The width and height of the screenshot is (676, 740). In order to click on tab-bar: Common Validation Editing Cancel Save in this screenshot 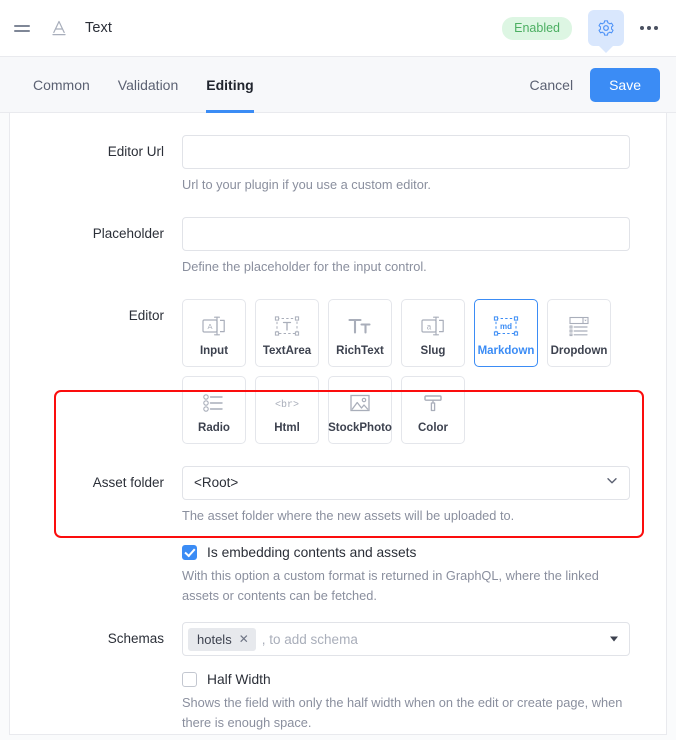, I will do `click(338, 85)`.